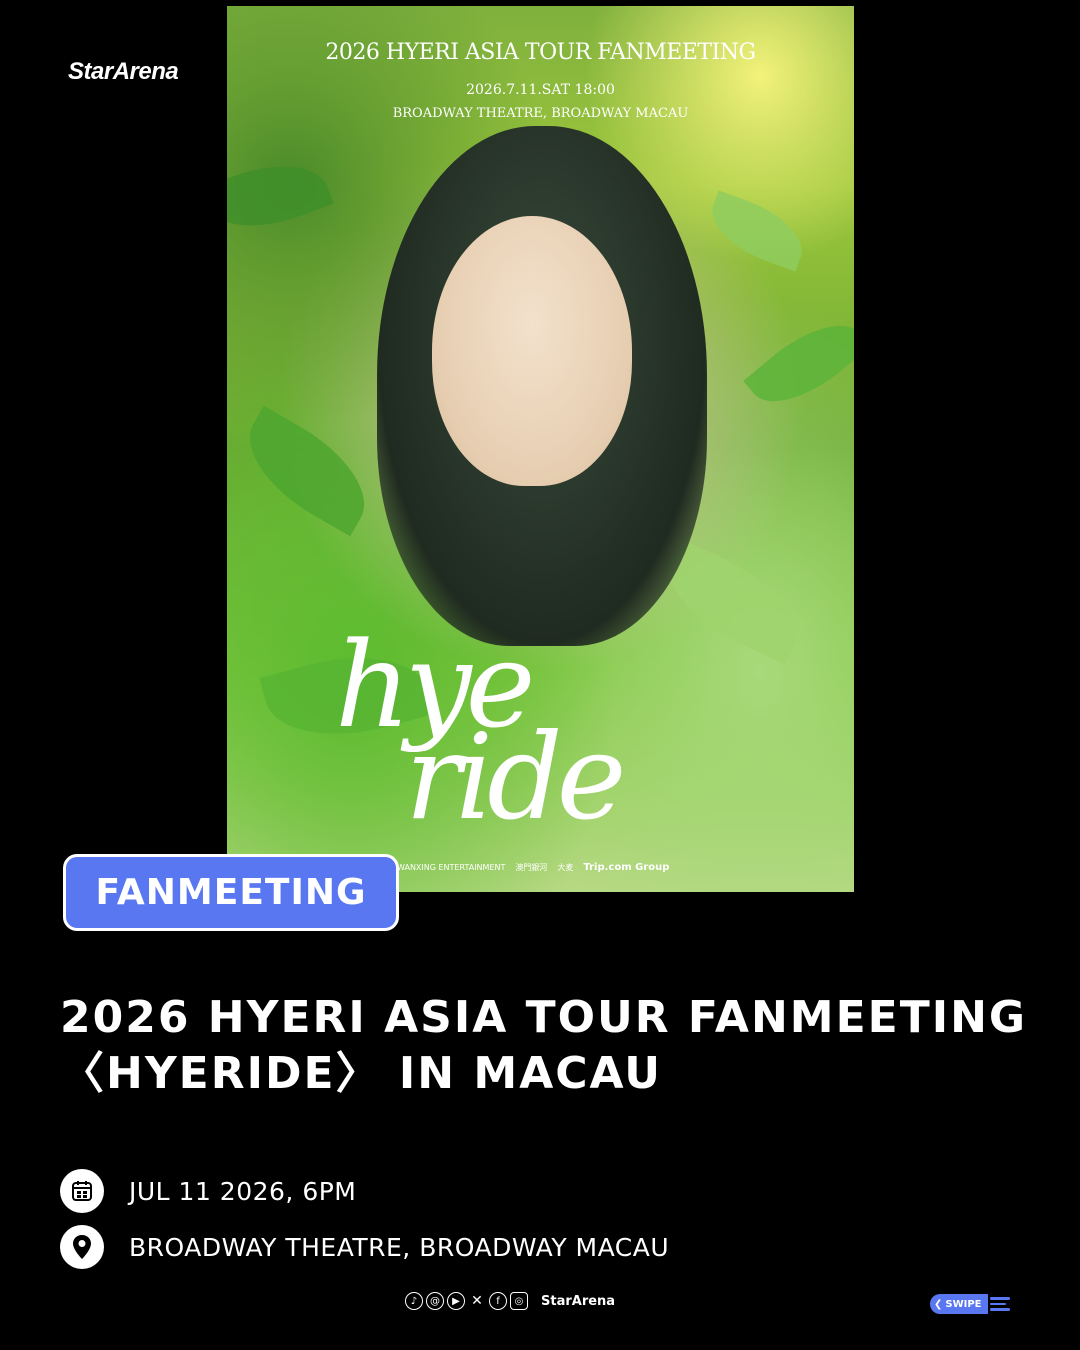  What do you see at coordinates (540, 90) in the screenshot?
I see `poster-date: 2026.7.11.SAT 18:00` at bounding box center [540, 90].